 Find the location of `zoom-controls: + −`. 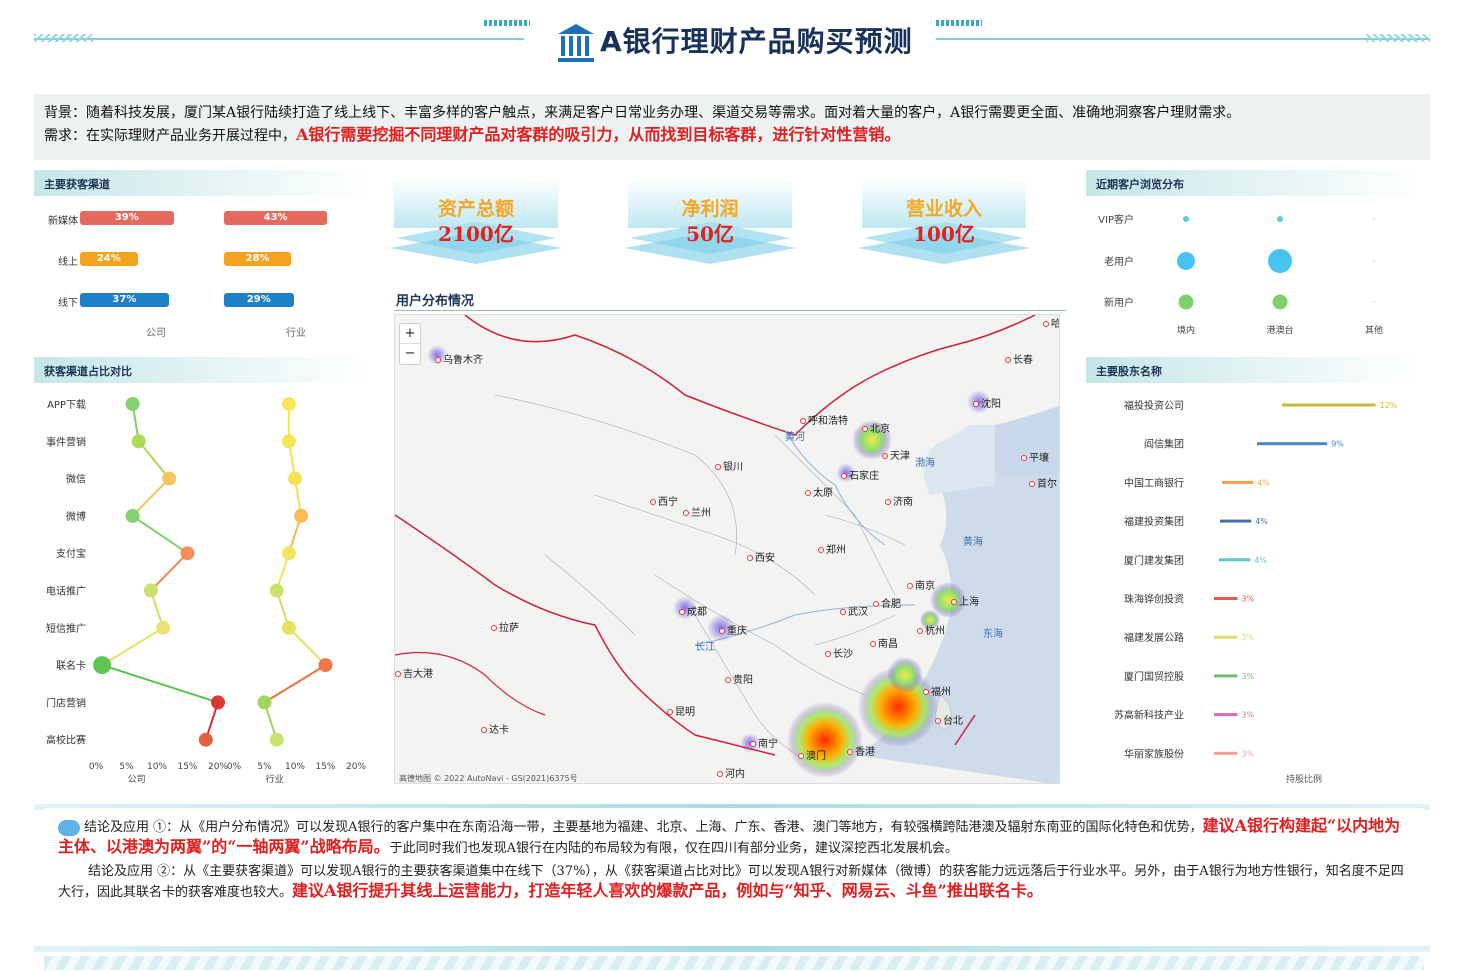

zoom-controls: + − is located at coordinates (410, 344).